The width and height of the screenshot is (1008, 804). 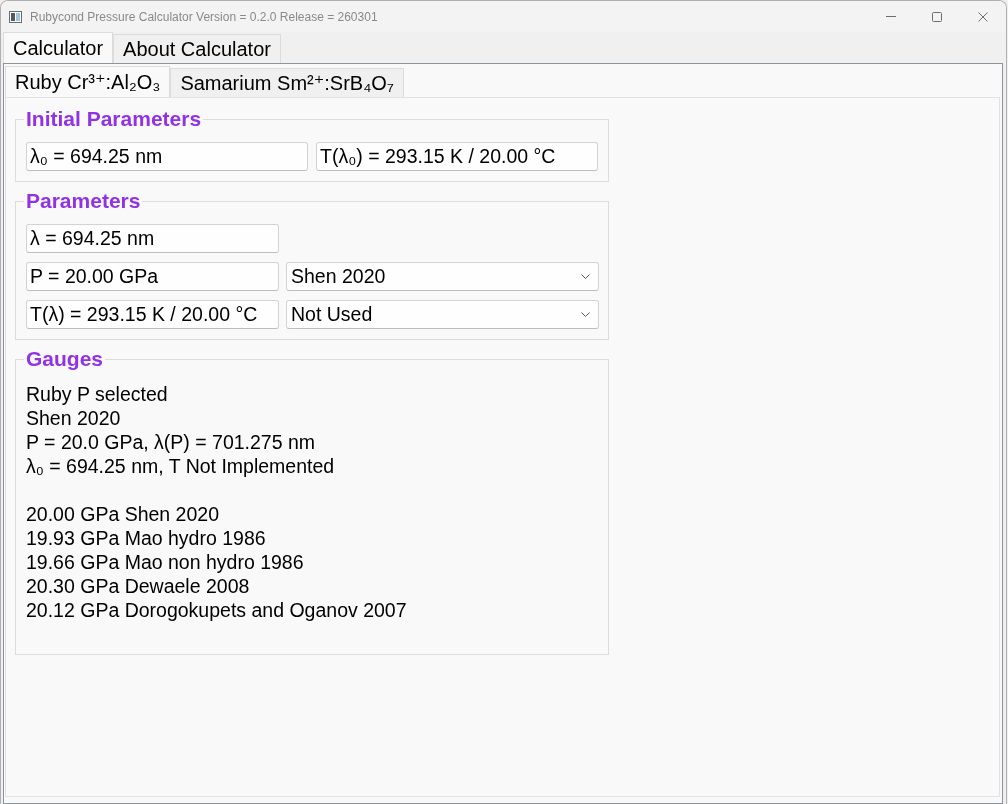 I want to click on app-window-icon, so click(x=15, y=16).